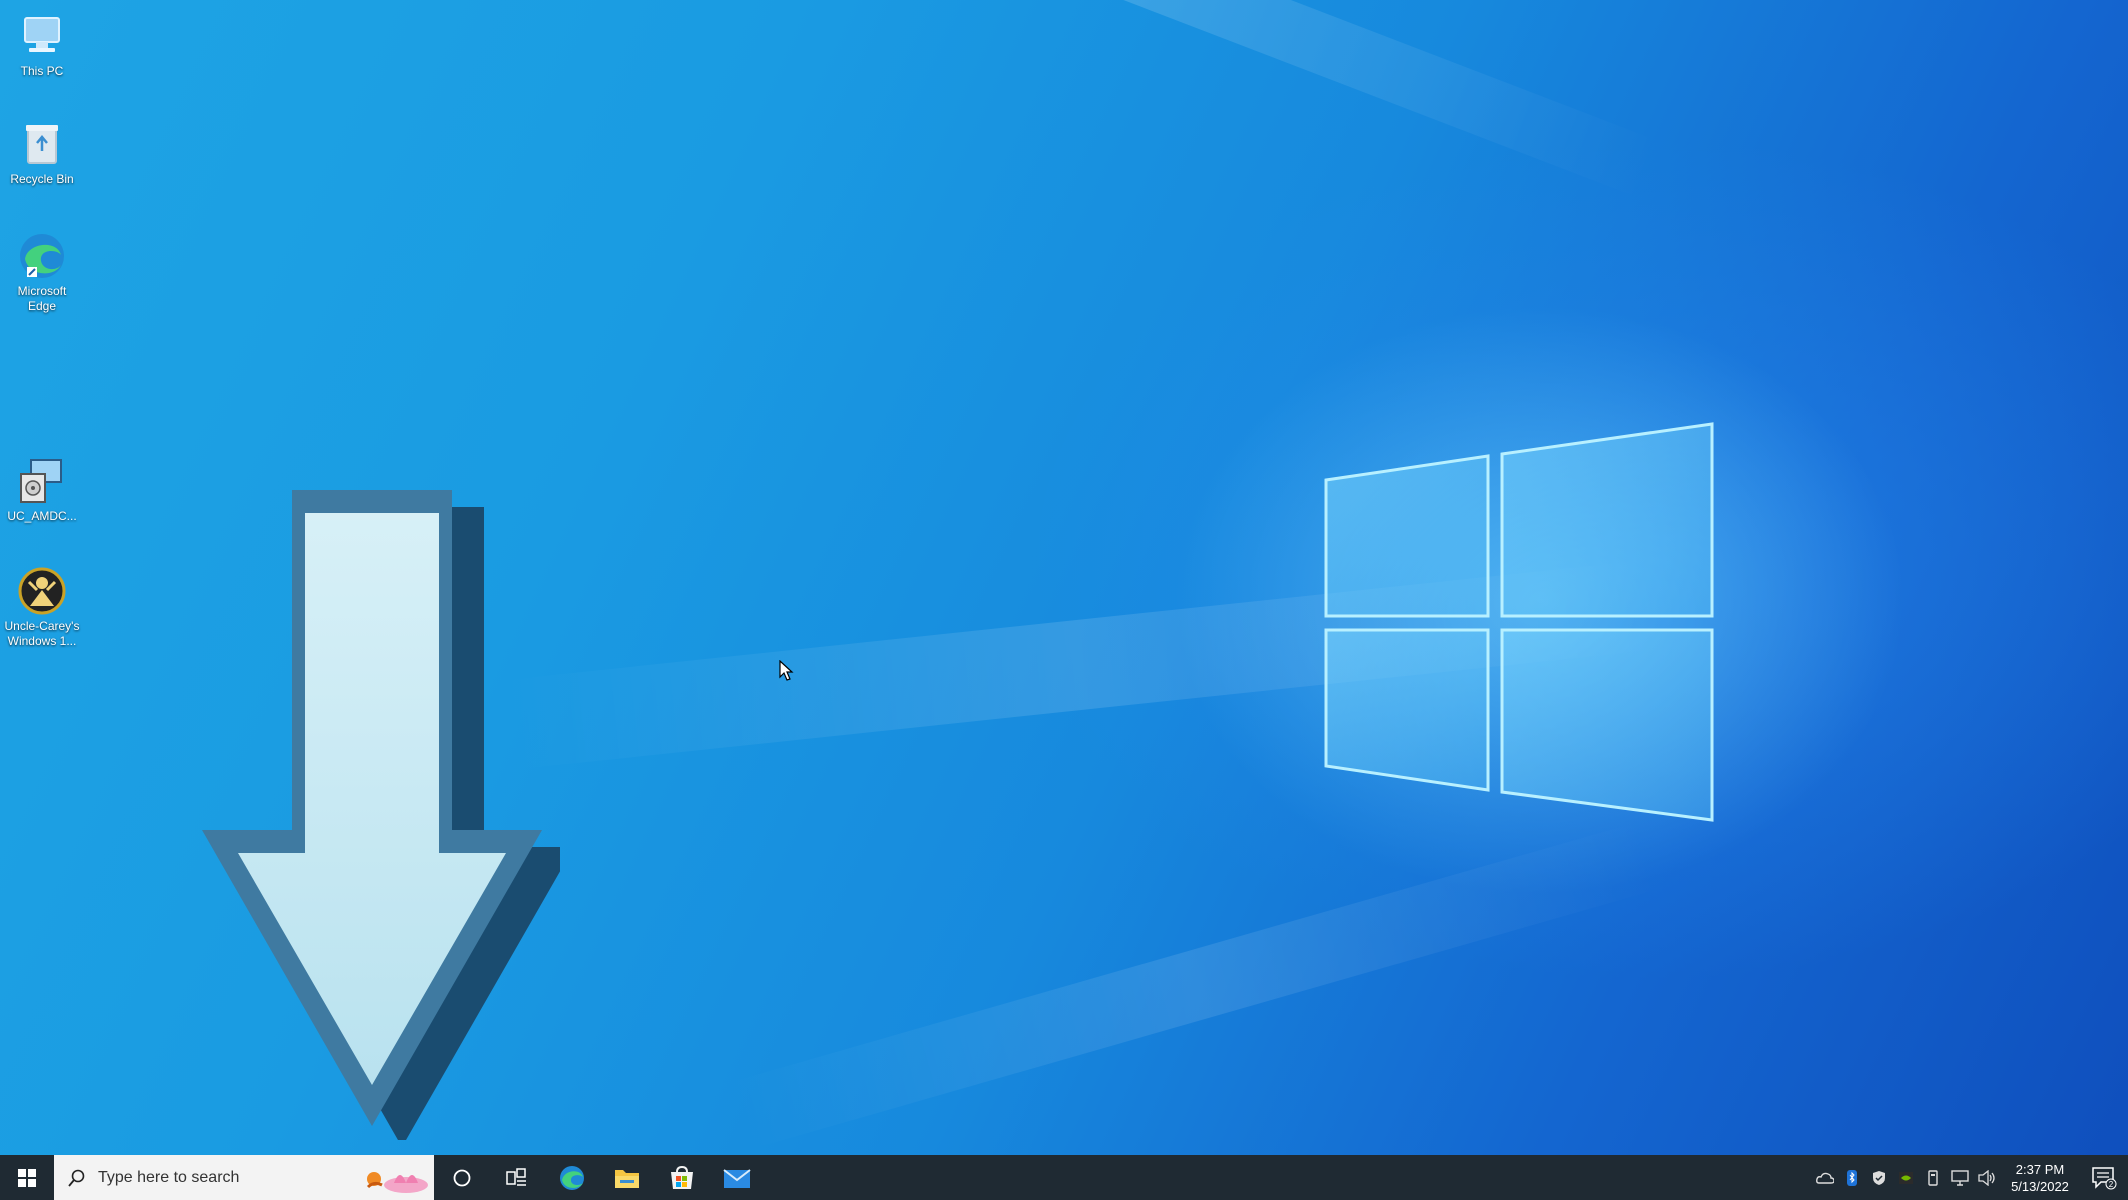 This screenshot has width=2128, height=1200. I want to click on desktop-icon-microsoft-edge: Microsoft Edge, so click(42, 272).